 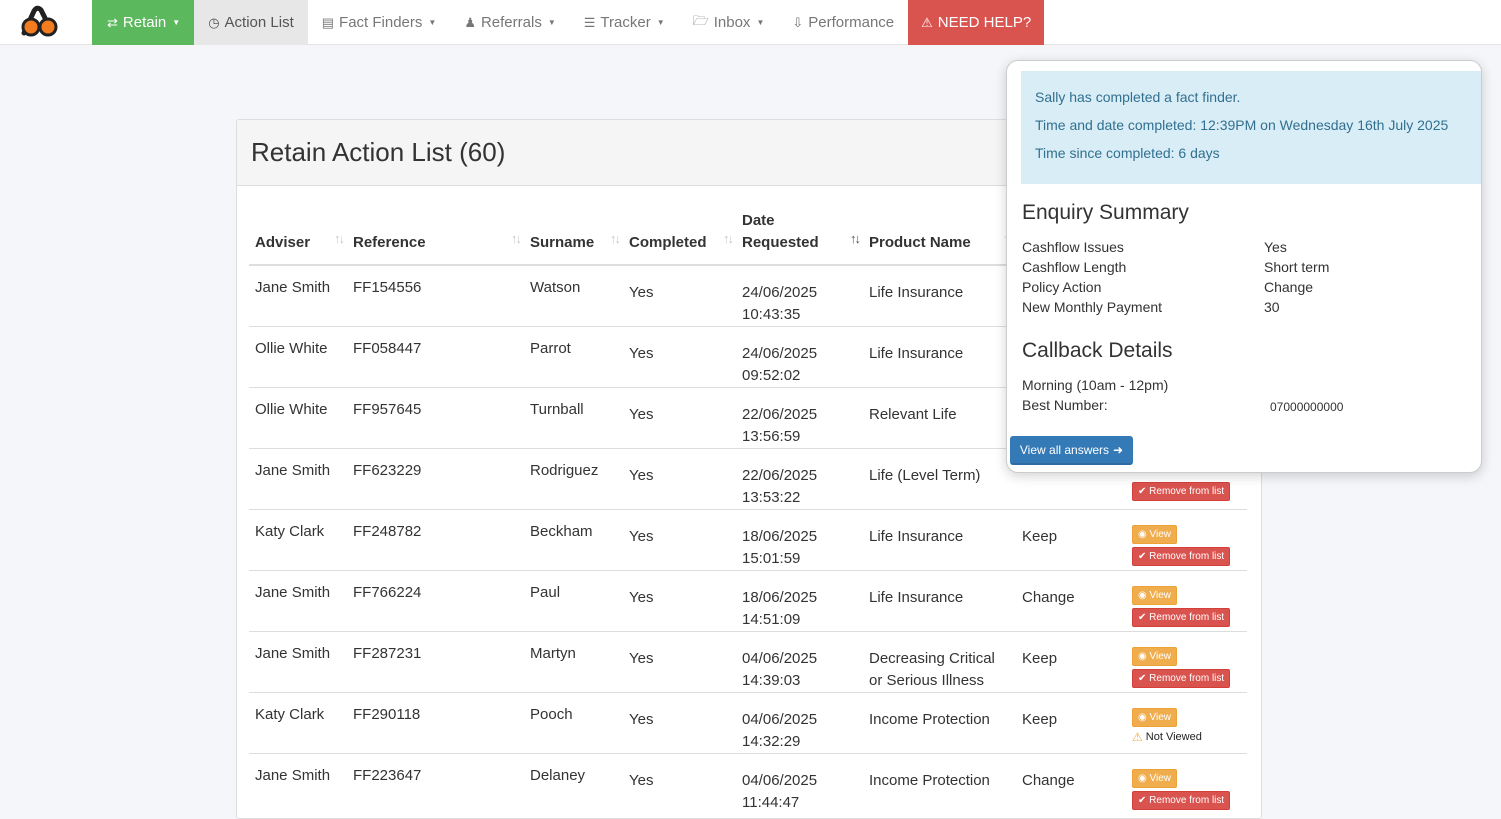 I want to click on nav-performance-label: Performance, so click(x=851, y=22).